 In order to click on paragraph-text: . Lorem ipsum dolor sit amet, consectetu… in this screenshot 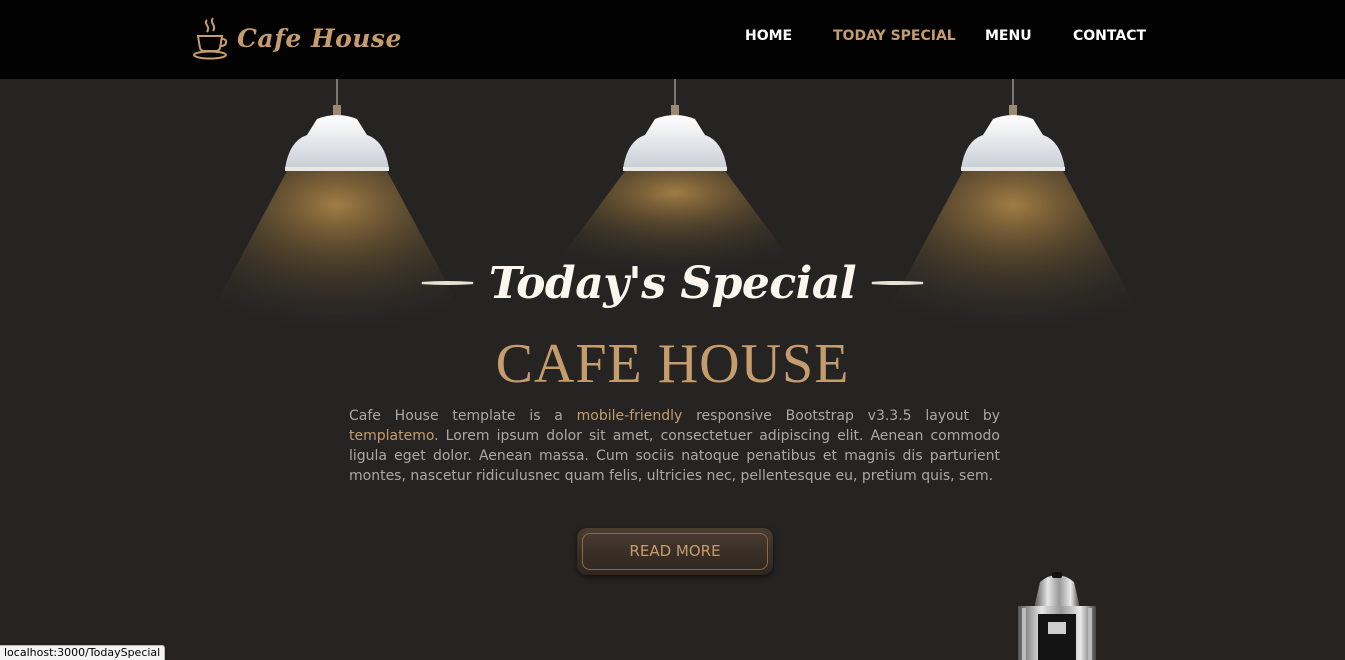, I will do `click(674, 456)`.